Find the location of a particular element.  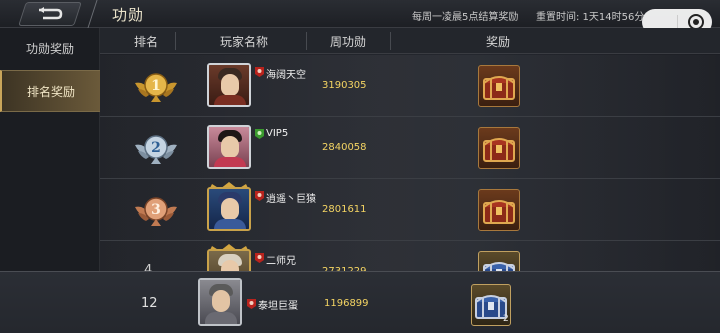

back-button is located at coordinates (50, 14).